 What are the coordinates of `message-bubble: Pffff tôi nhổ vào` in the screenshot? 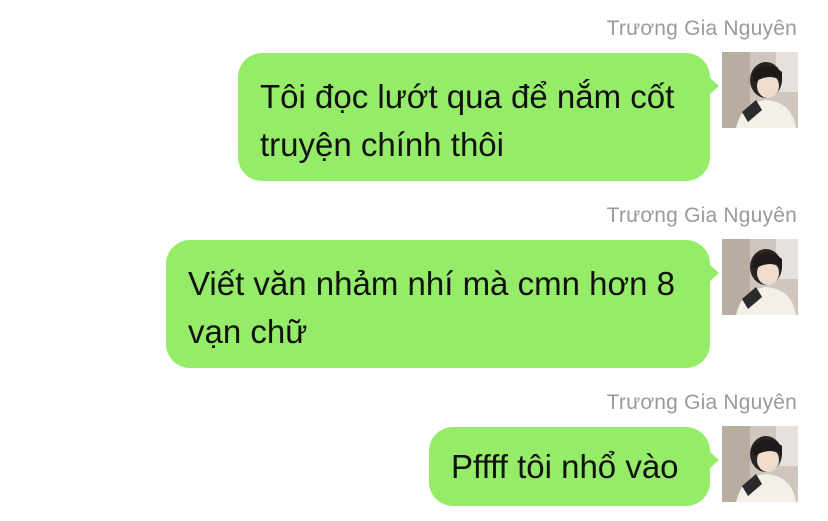 It's located at (574, 466).